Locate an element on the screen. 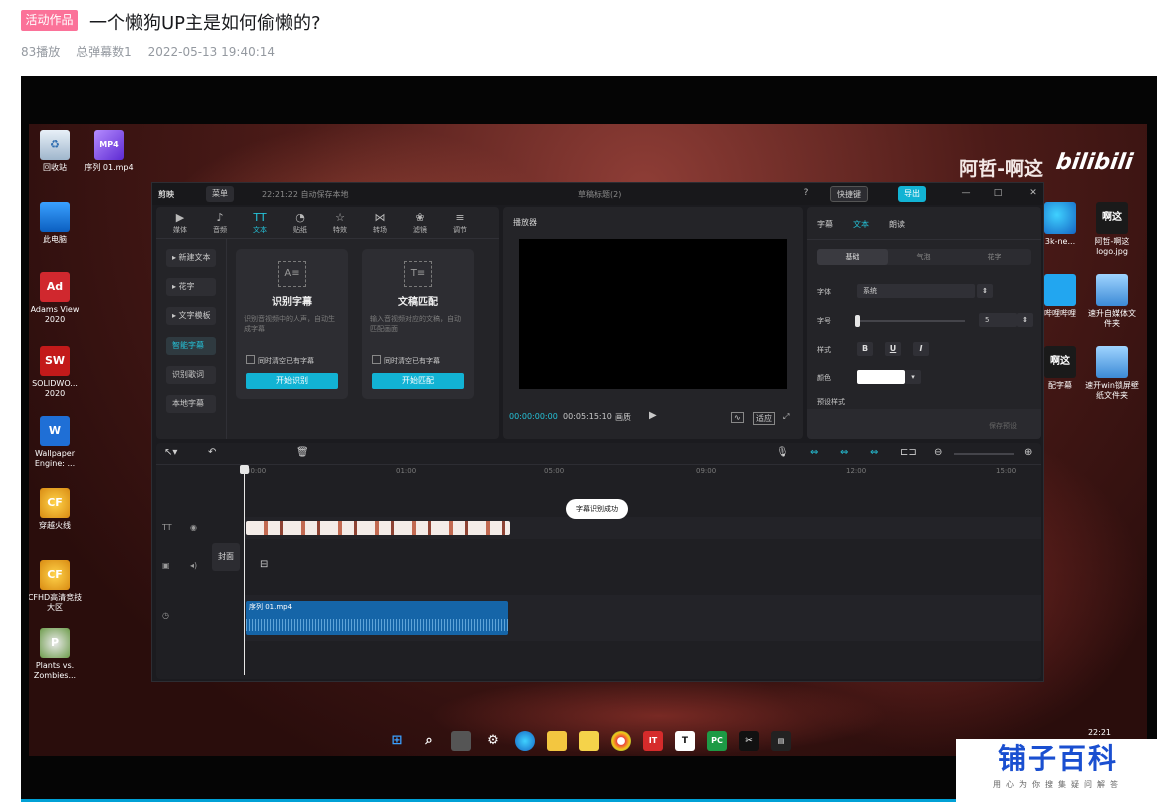  split-icon: ⊏⊐ is located at coordinates (908, 452).